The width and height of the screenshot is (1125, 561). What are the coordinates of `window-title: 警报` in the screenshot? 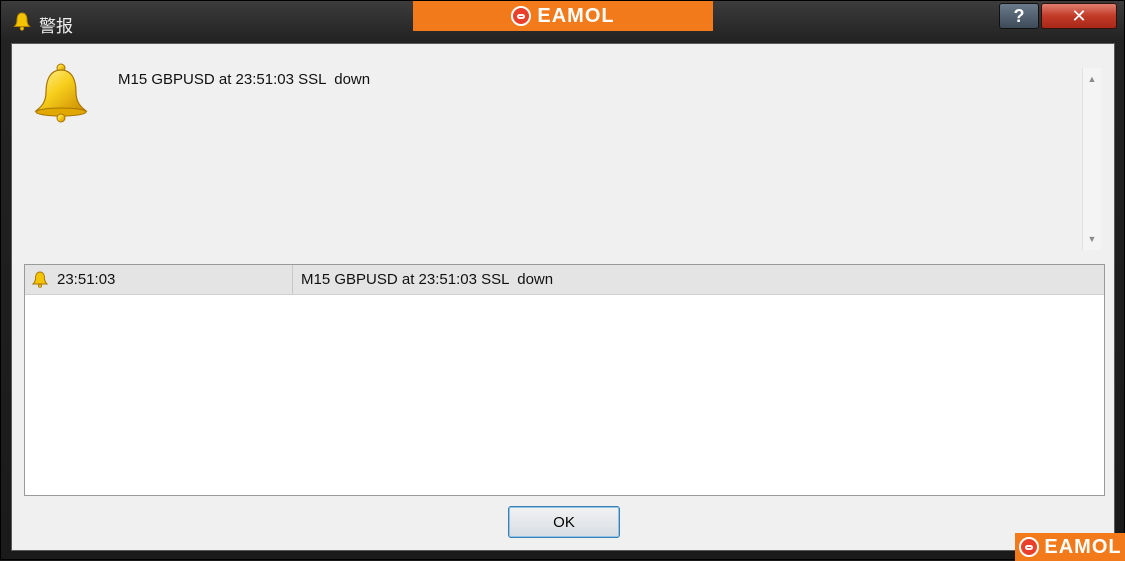 It's located at (56, 27).